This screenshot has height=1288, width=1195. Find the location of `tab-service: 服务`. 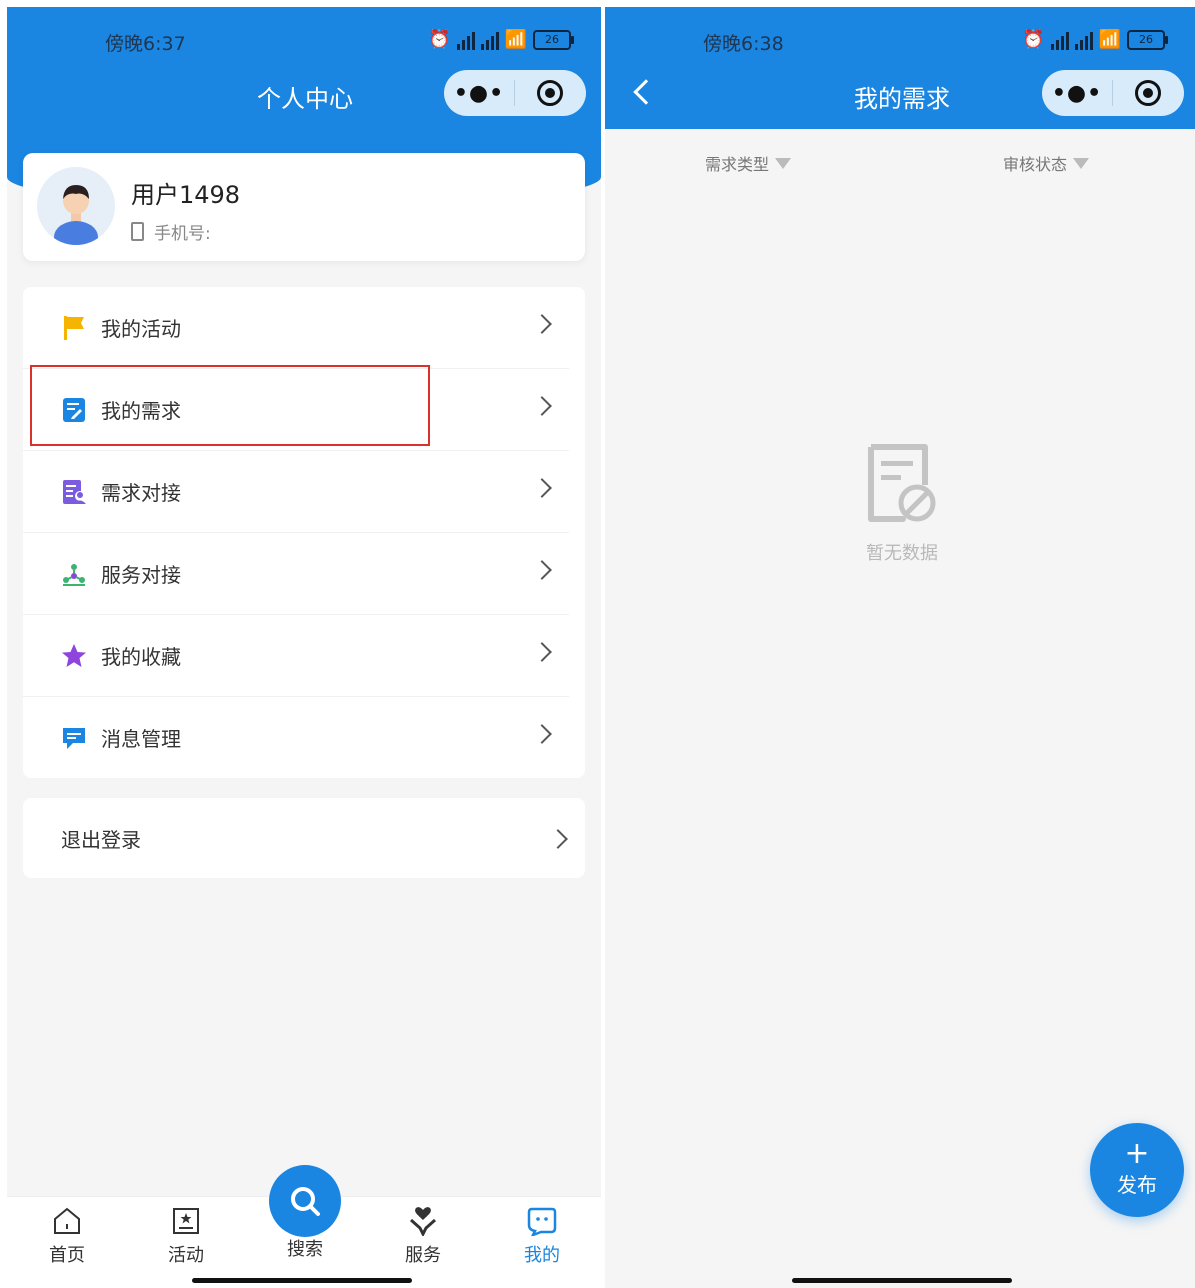

tab-service: 服务 is located at coordinates (423, 1236).